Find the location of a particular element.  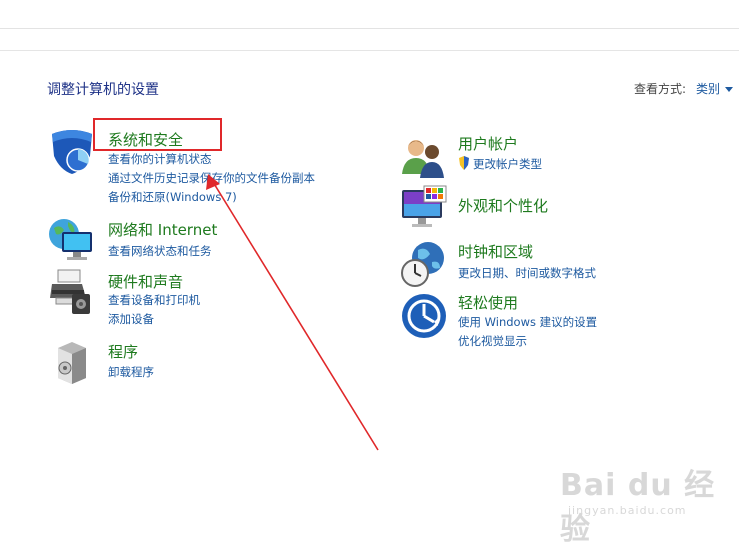

watermark-url: jingyan.baidu.com is located at coordinates (627, 510).